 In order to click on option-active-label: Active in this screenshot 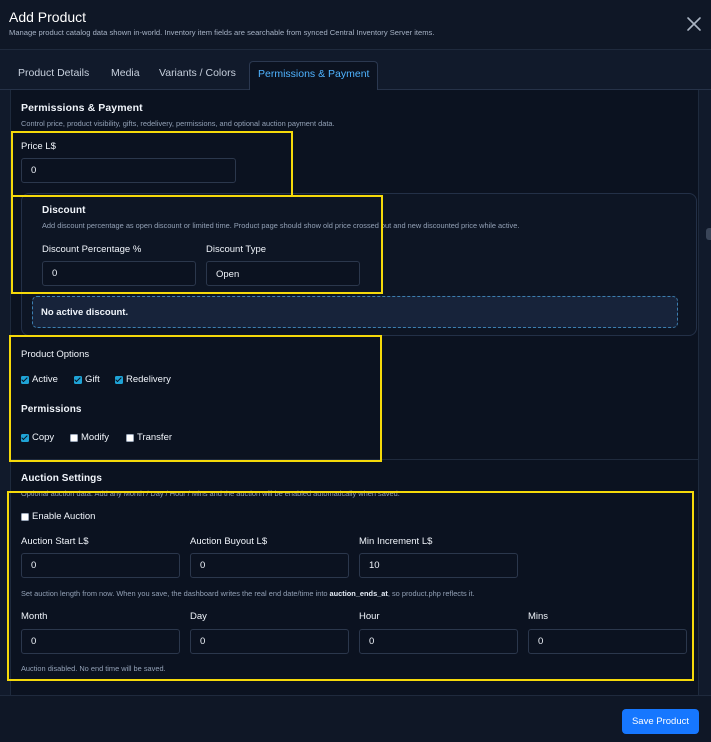, I will do `click(45, 379)`.